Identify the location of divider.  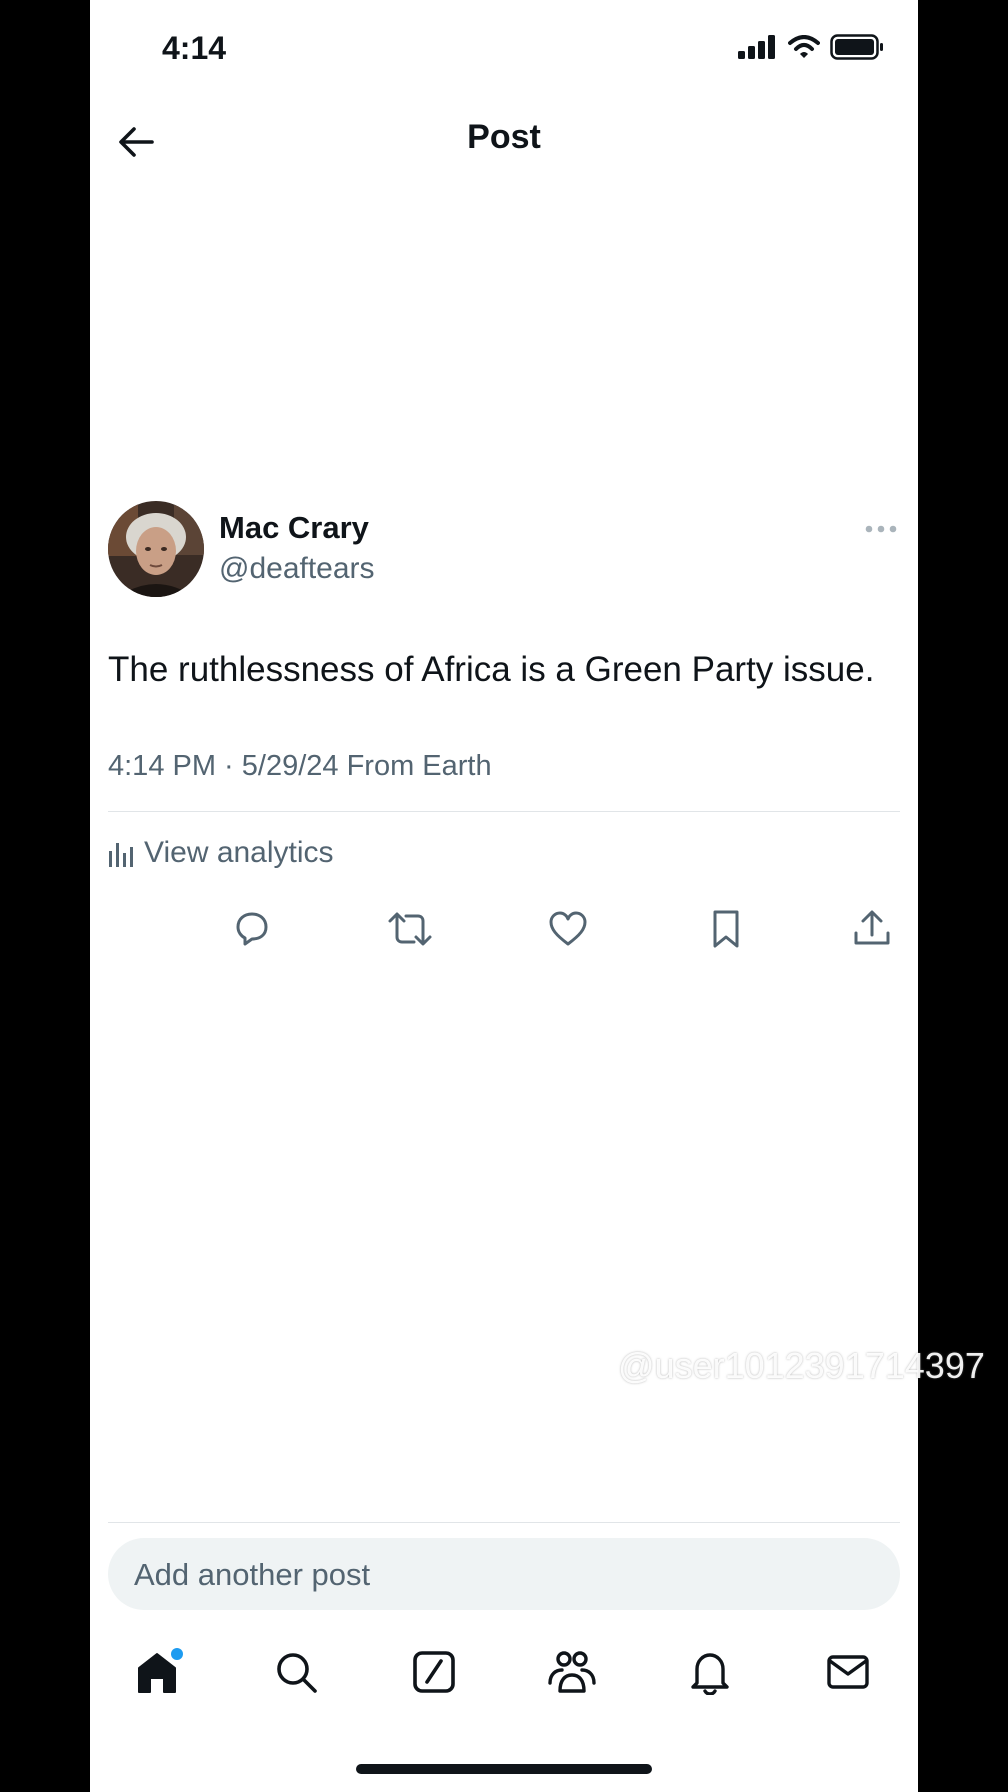
(504, 811).